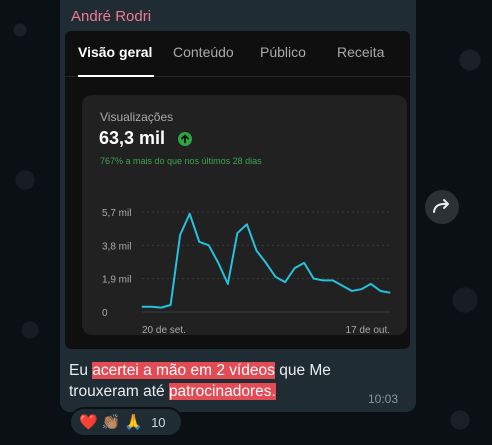 The image size is (492, 445). Describe the element at coordinates (222, 391) in the screenshot. I see `message-highlight: patrocinadores.` at that location.